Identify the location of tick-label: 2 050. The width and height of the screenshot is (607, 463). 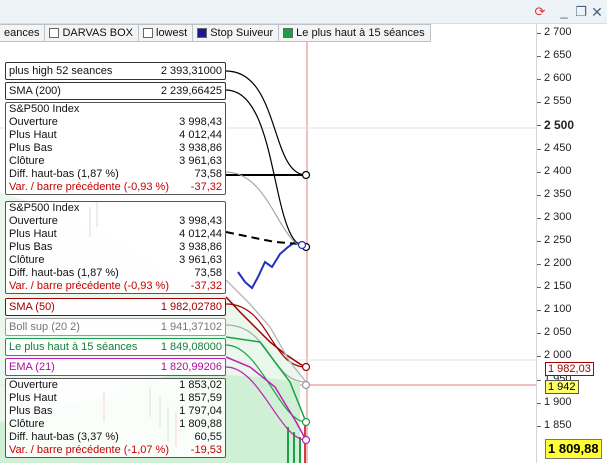
(558, 332).